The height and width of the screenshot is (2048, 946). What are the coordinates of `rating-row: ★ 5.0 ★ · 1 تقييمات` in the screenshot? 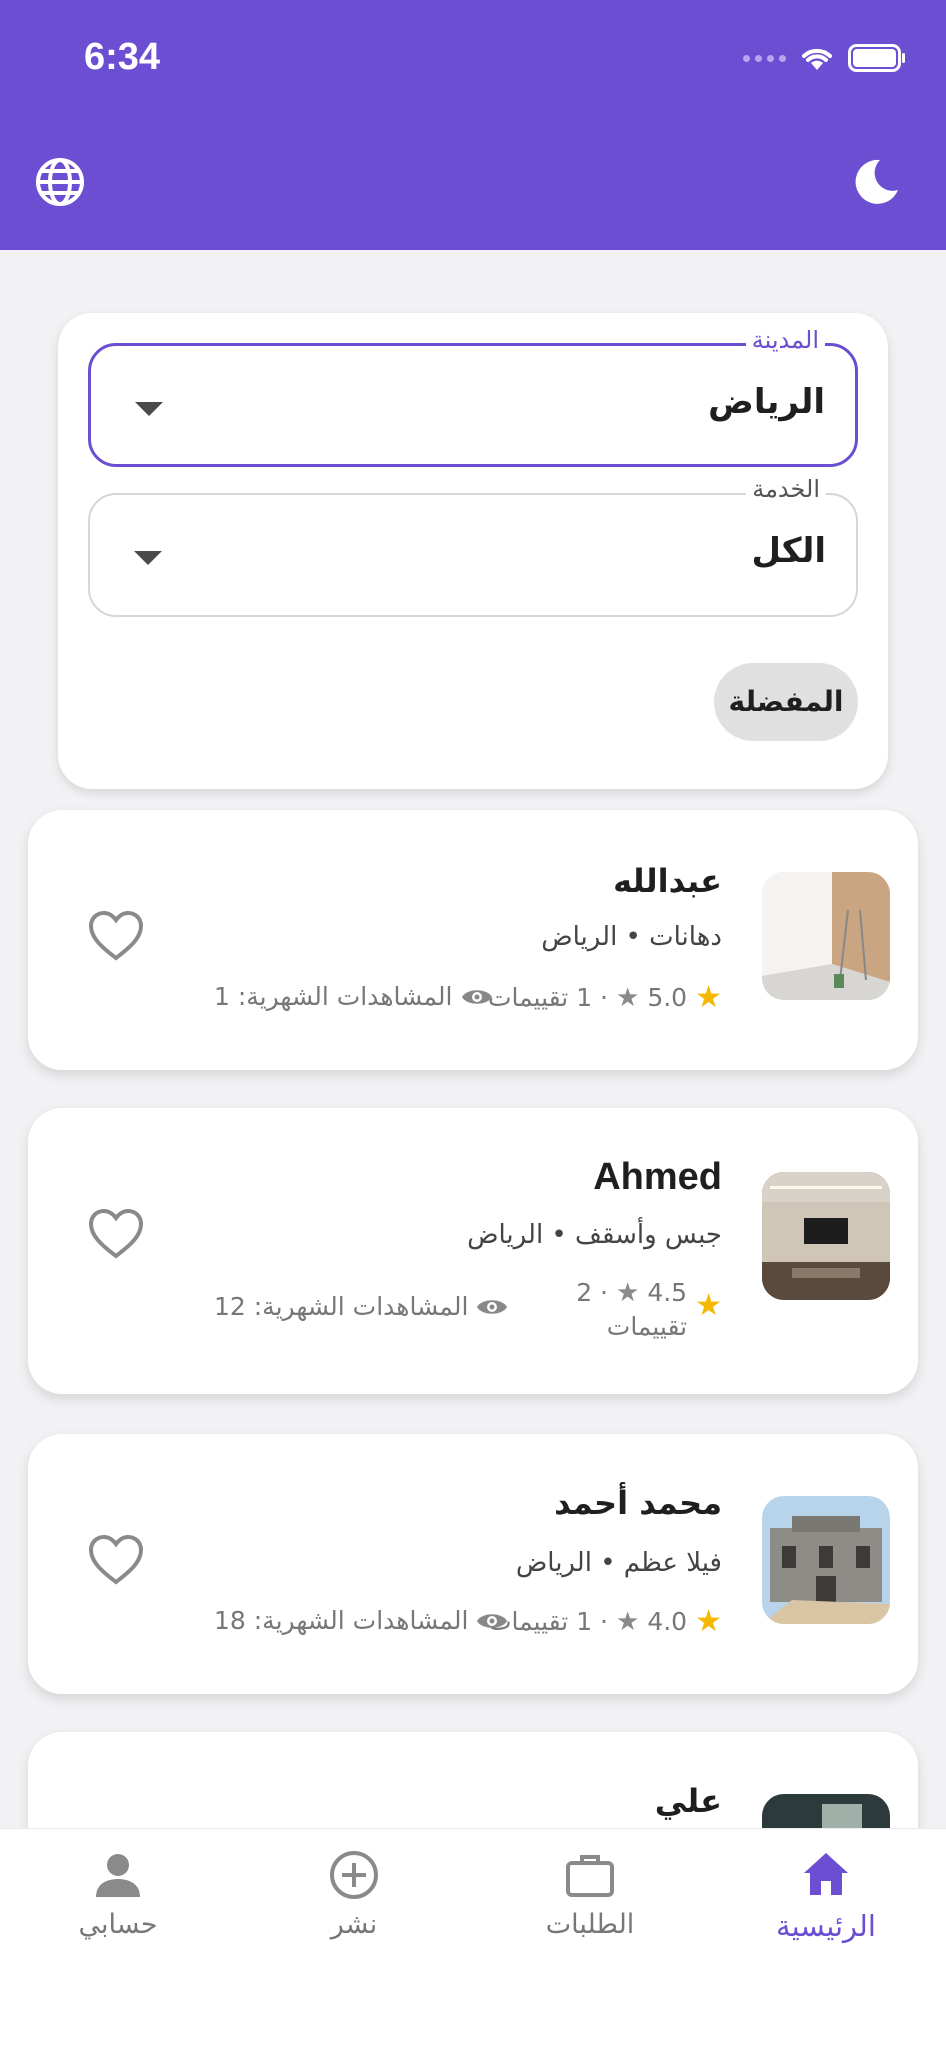 It's located at (605, 997).